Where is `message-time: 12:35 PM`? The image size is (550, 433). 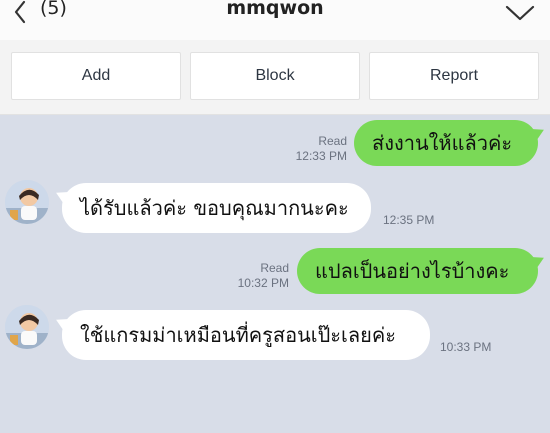
message-time: 12:35 PM is located at coordinates (409, 220).